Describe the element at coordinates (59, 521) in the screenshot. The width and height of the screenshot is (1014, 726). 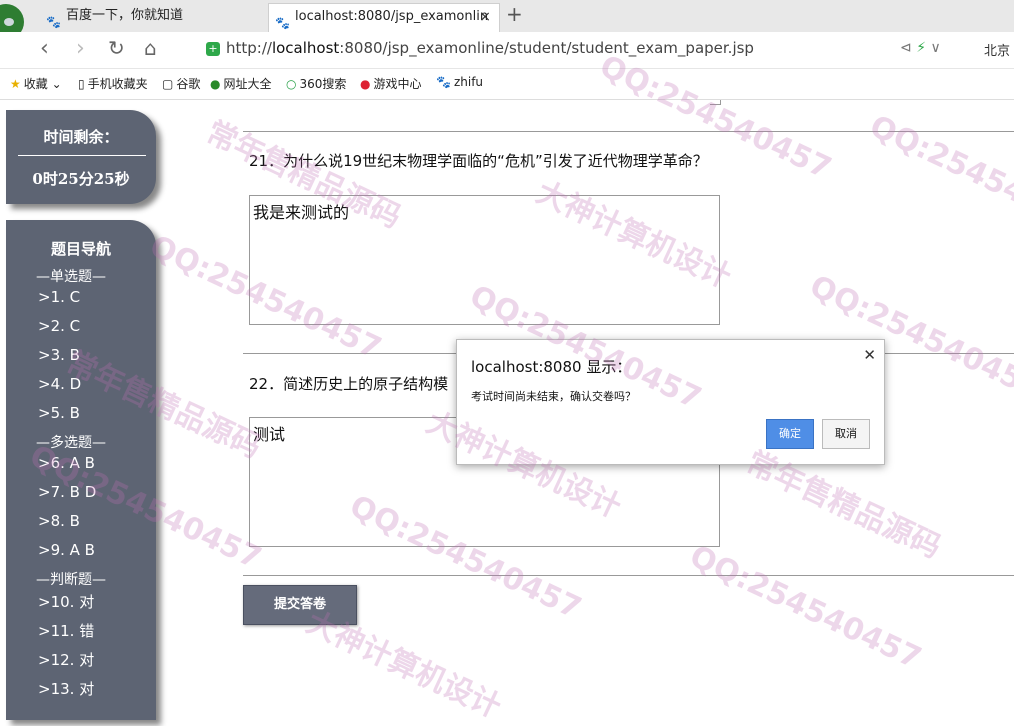
I see `nav-item-8: >8. B` at that location.